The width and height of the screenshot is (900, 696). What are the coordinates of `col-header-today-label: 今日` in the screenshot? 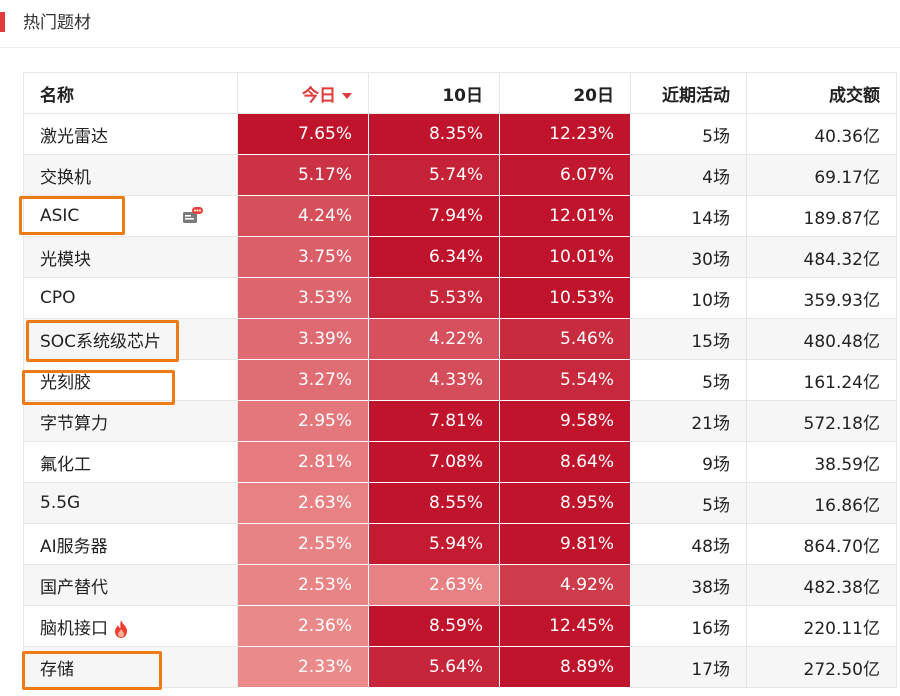 It's located at (319, 95).